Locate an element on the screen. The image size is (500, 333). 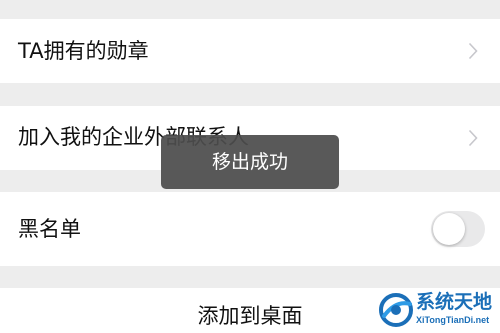
watermark-title: 系统天地 is located at coordinates (454, 302).